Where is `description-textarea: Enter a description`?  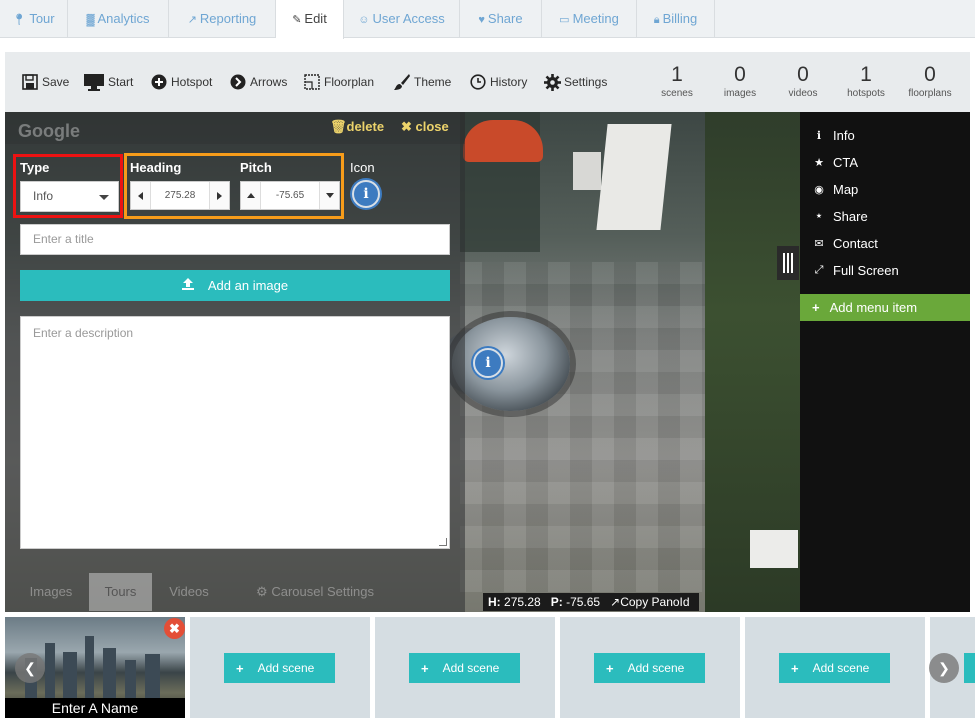
description-textarea: Enter a description is located at coordinates (235, 432).